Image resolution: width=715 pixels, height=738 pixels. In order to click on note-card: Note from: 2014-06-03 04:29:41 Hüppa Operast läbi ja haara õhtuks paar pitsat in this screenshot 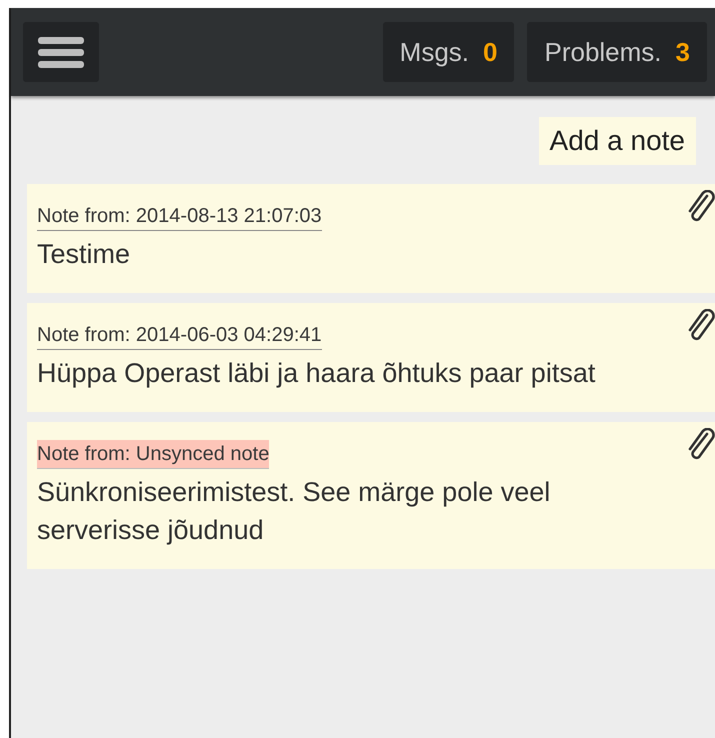, I will do `click(371, 357)`.